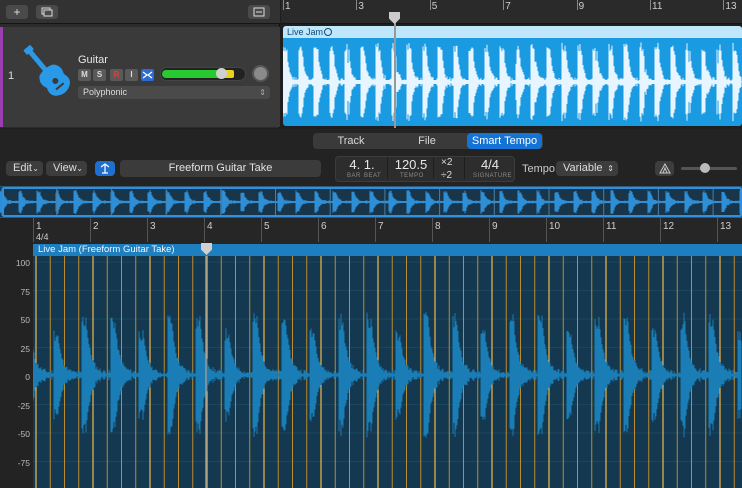  I want to click on input-button, so click(147, 75).